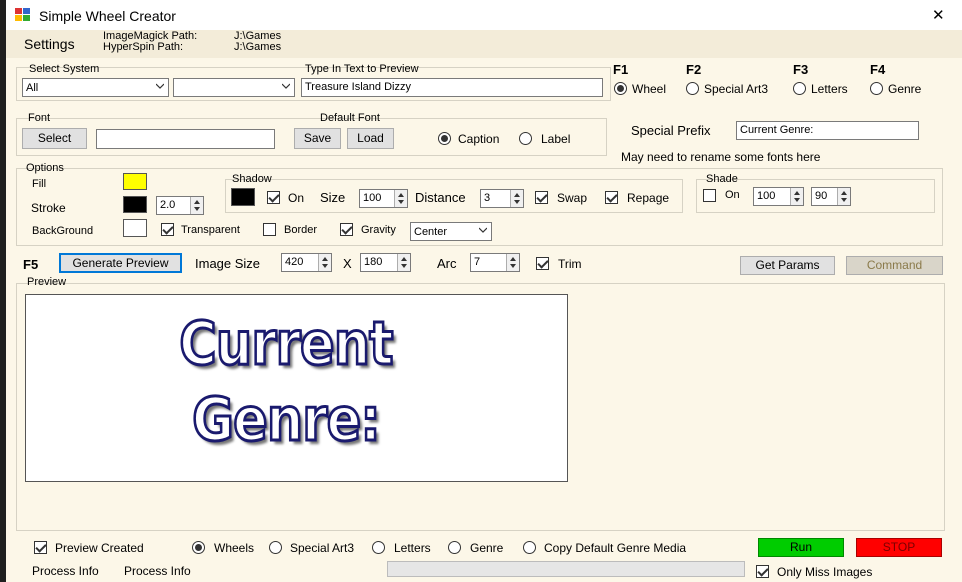 The image size is (962, 582). I want to click on system-subselect, so click(234, 87).